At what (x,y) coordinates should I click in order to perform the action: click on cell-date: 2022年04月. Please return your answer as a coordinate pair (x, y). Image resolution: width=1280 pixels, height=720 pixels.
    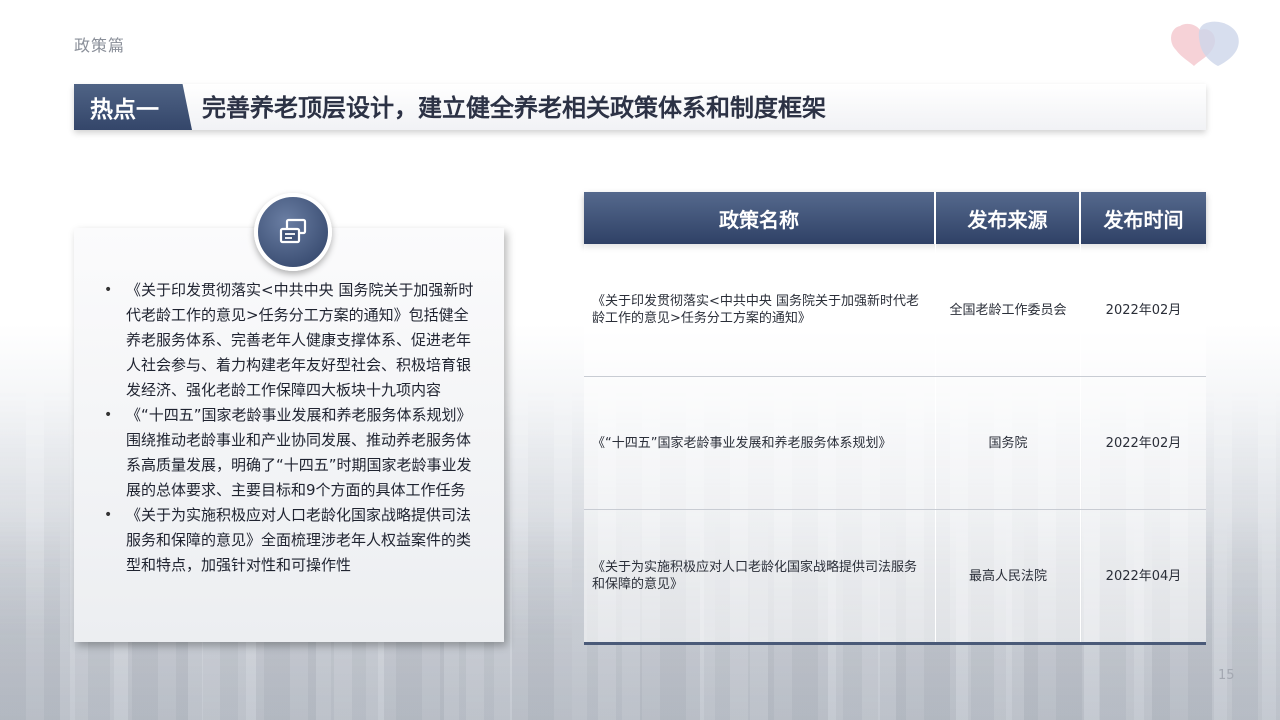
    Looking at the image, I should click on (1143, 576).